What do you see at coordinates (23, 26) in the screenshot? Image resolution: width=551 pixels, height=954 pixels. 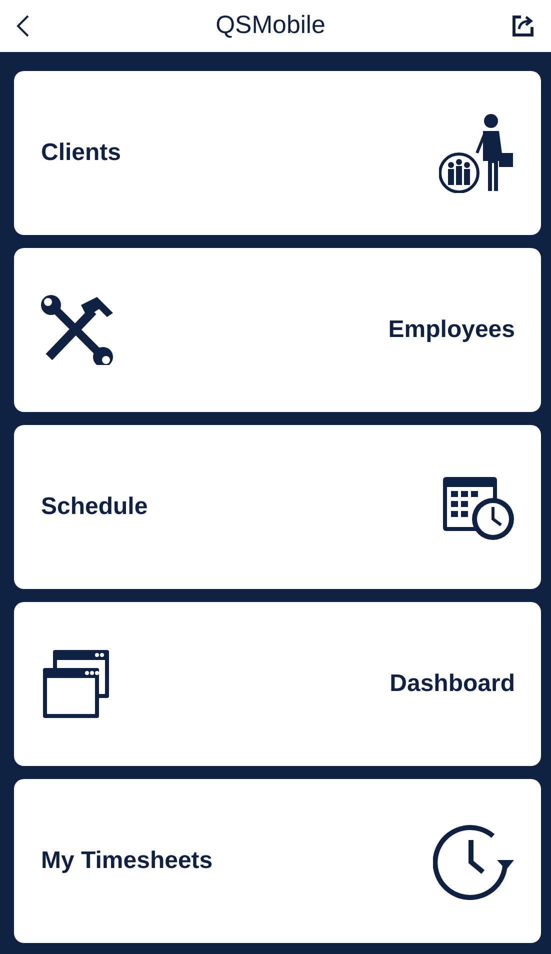 I see `back-button` at bounding box center [23, 26].